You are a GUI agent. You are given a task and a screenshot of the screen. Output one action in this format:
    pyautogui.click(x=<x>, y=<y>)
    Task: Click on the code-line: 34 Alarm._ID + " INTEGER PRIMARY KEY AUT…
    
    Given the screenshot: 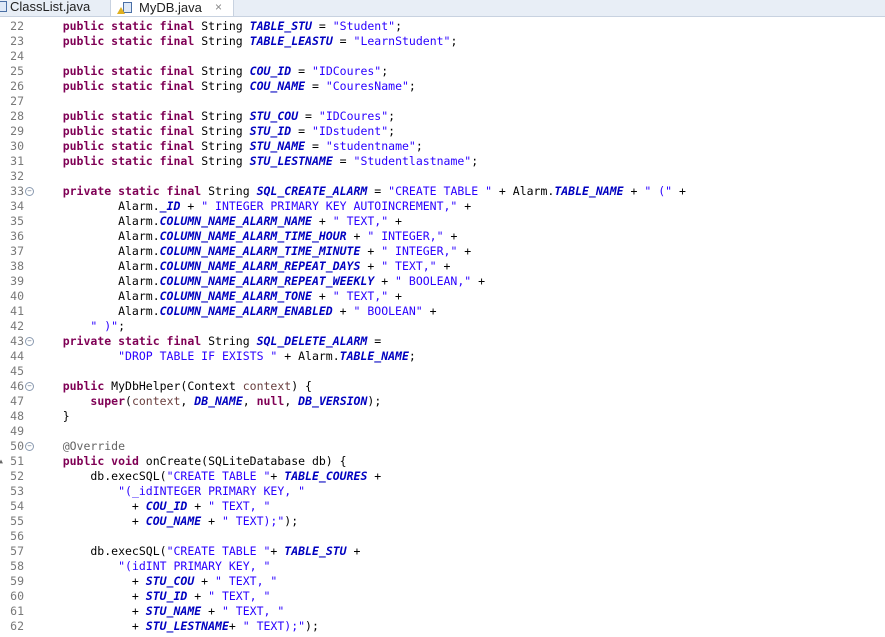 What is the action you would take?
    pyautogui.click(x=442, y=206)
    